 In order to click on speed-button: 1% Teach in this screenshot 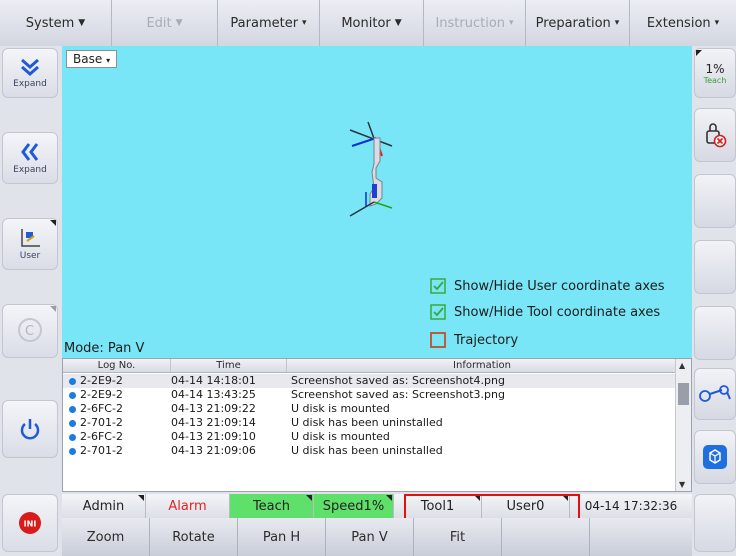, I will do `click(715, 73)`.